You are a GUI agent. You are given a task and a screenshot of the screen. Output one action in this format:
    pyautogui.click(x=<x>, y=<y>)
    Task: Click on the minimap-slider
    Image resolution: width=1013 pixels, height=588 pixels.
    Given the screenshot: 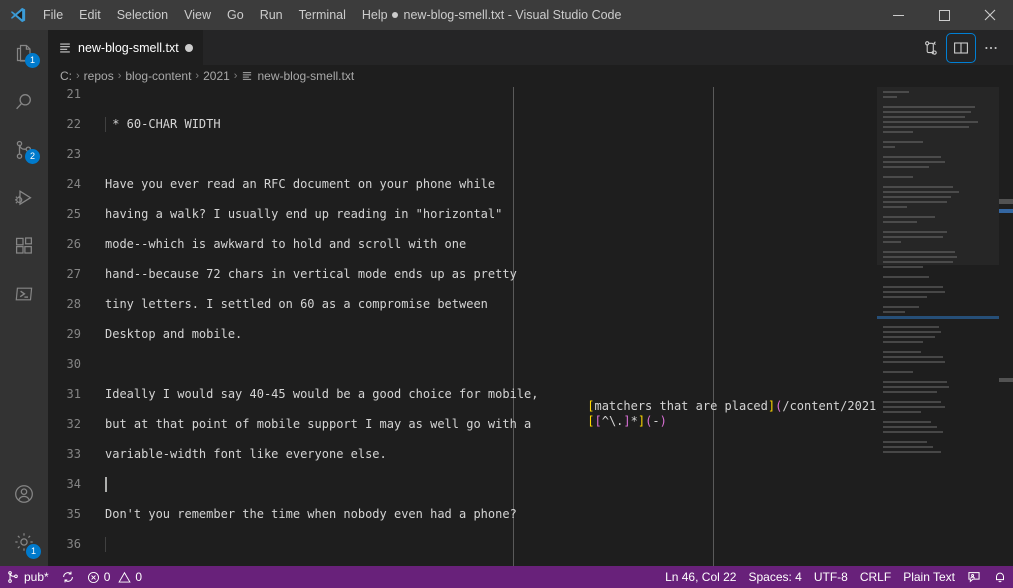 What is the action you would take?
    pyautogui.click(x=938, y=176)
    